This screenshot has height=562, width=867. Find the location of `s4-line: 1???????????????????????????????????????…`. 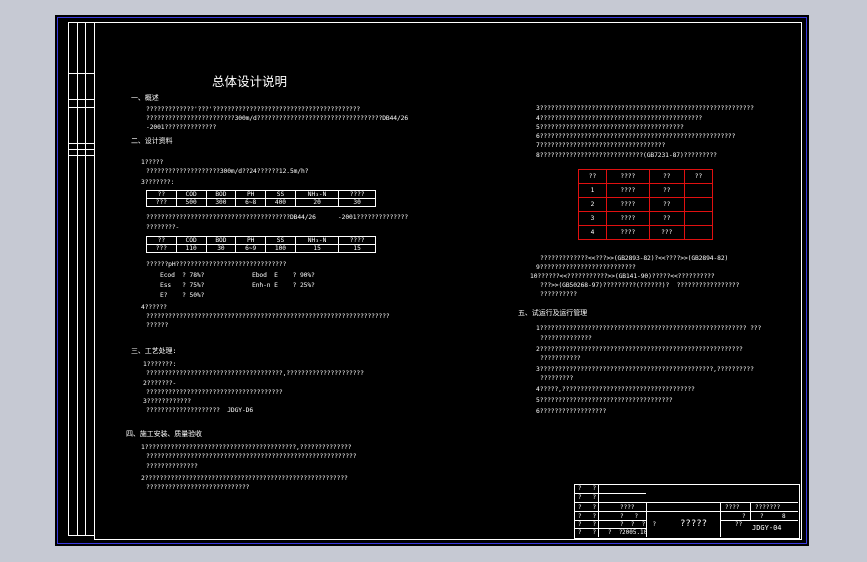

s4-line: 1???????????????????????????????????????… is located at coordinates (246, 447).